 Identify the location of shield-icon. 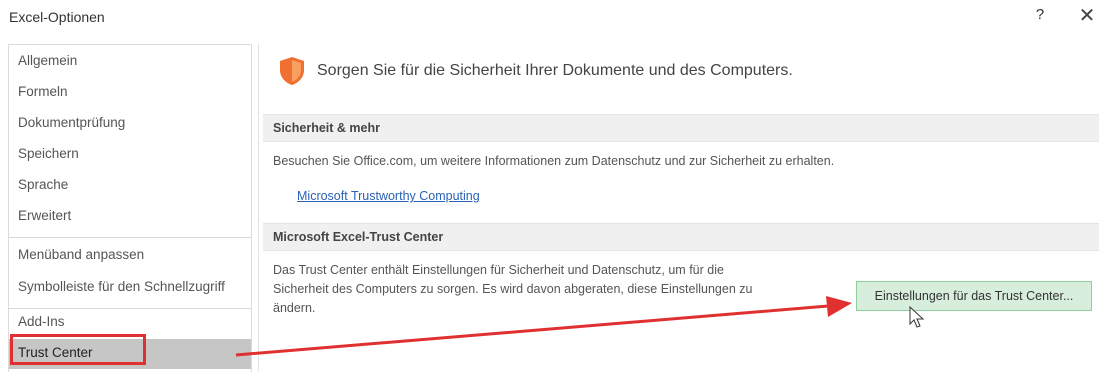
(292, 71).